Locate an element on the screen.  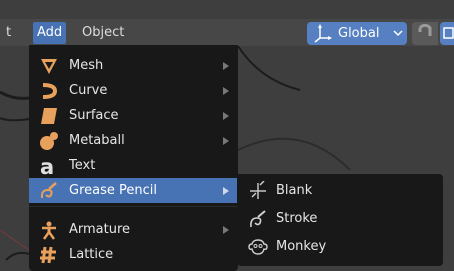
orientation-label: Global is located at coordinates (359, 33).